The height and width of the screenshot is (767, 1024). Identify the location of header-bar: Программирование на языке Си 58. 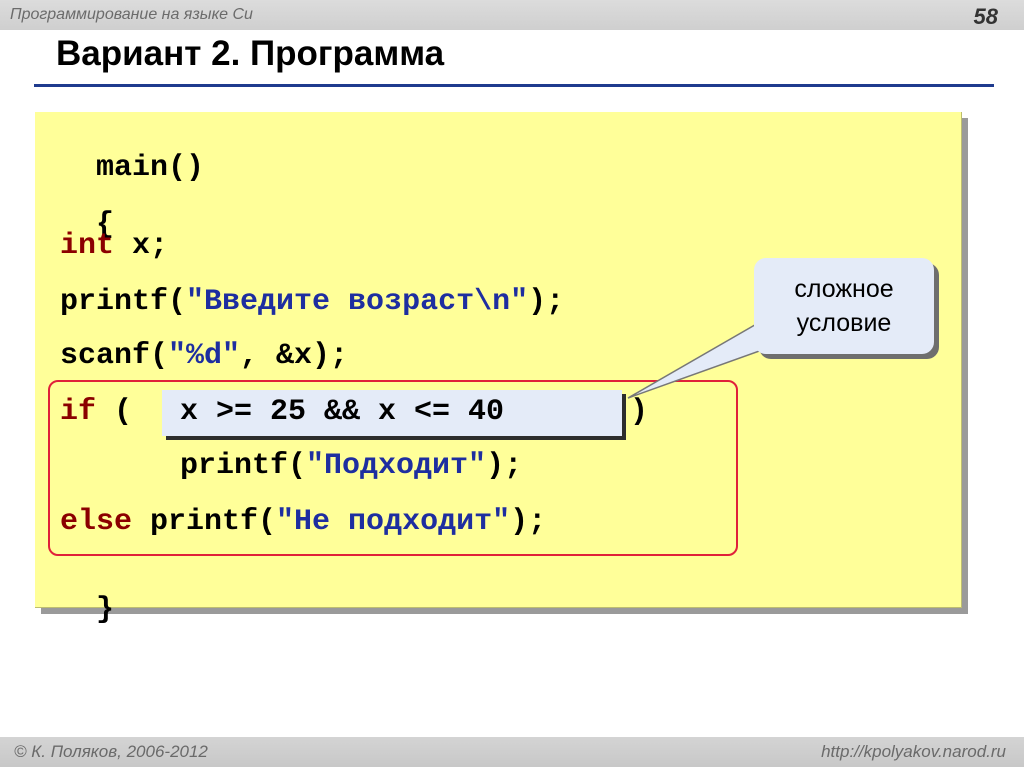
(512, 15).